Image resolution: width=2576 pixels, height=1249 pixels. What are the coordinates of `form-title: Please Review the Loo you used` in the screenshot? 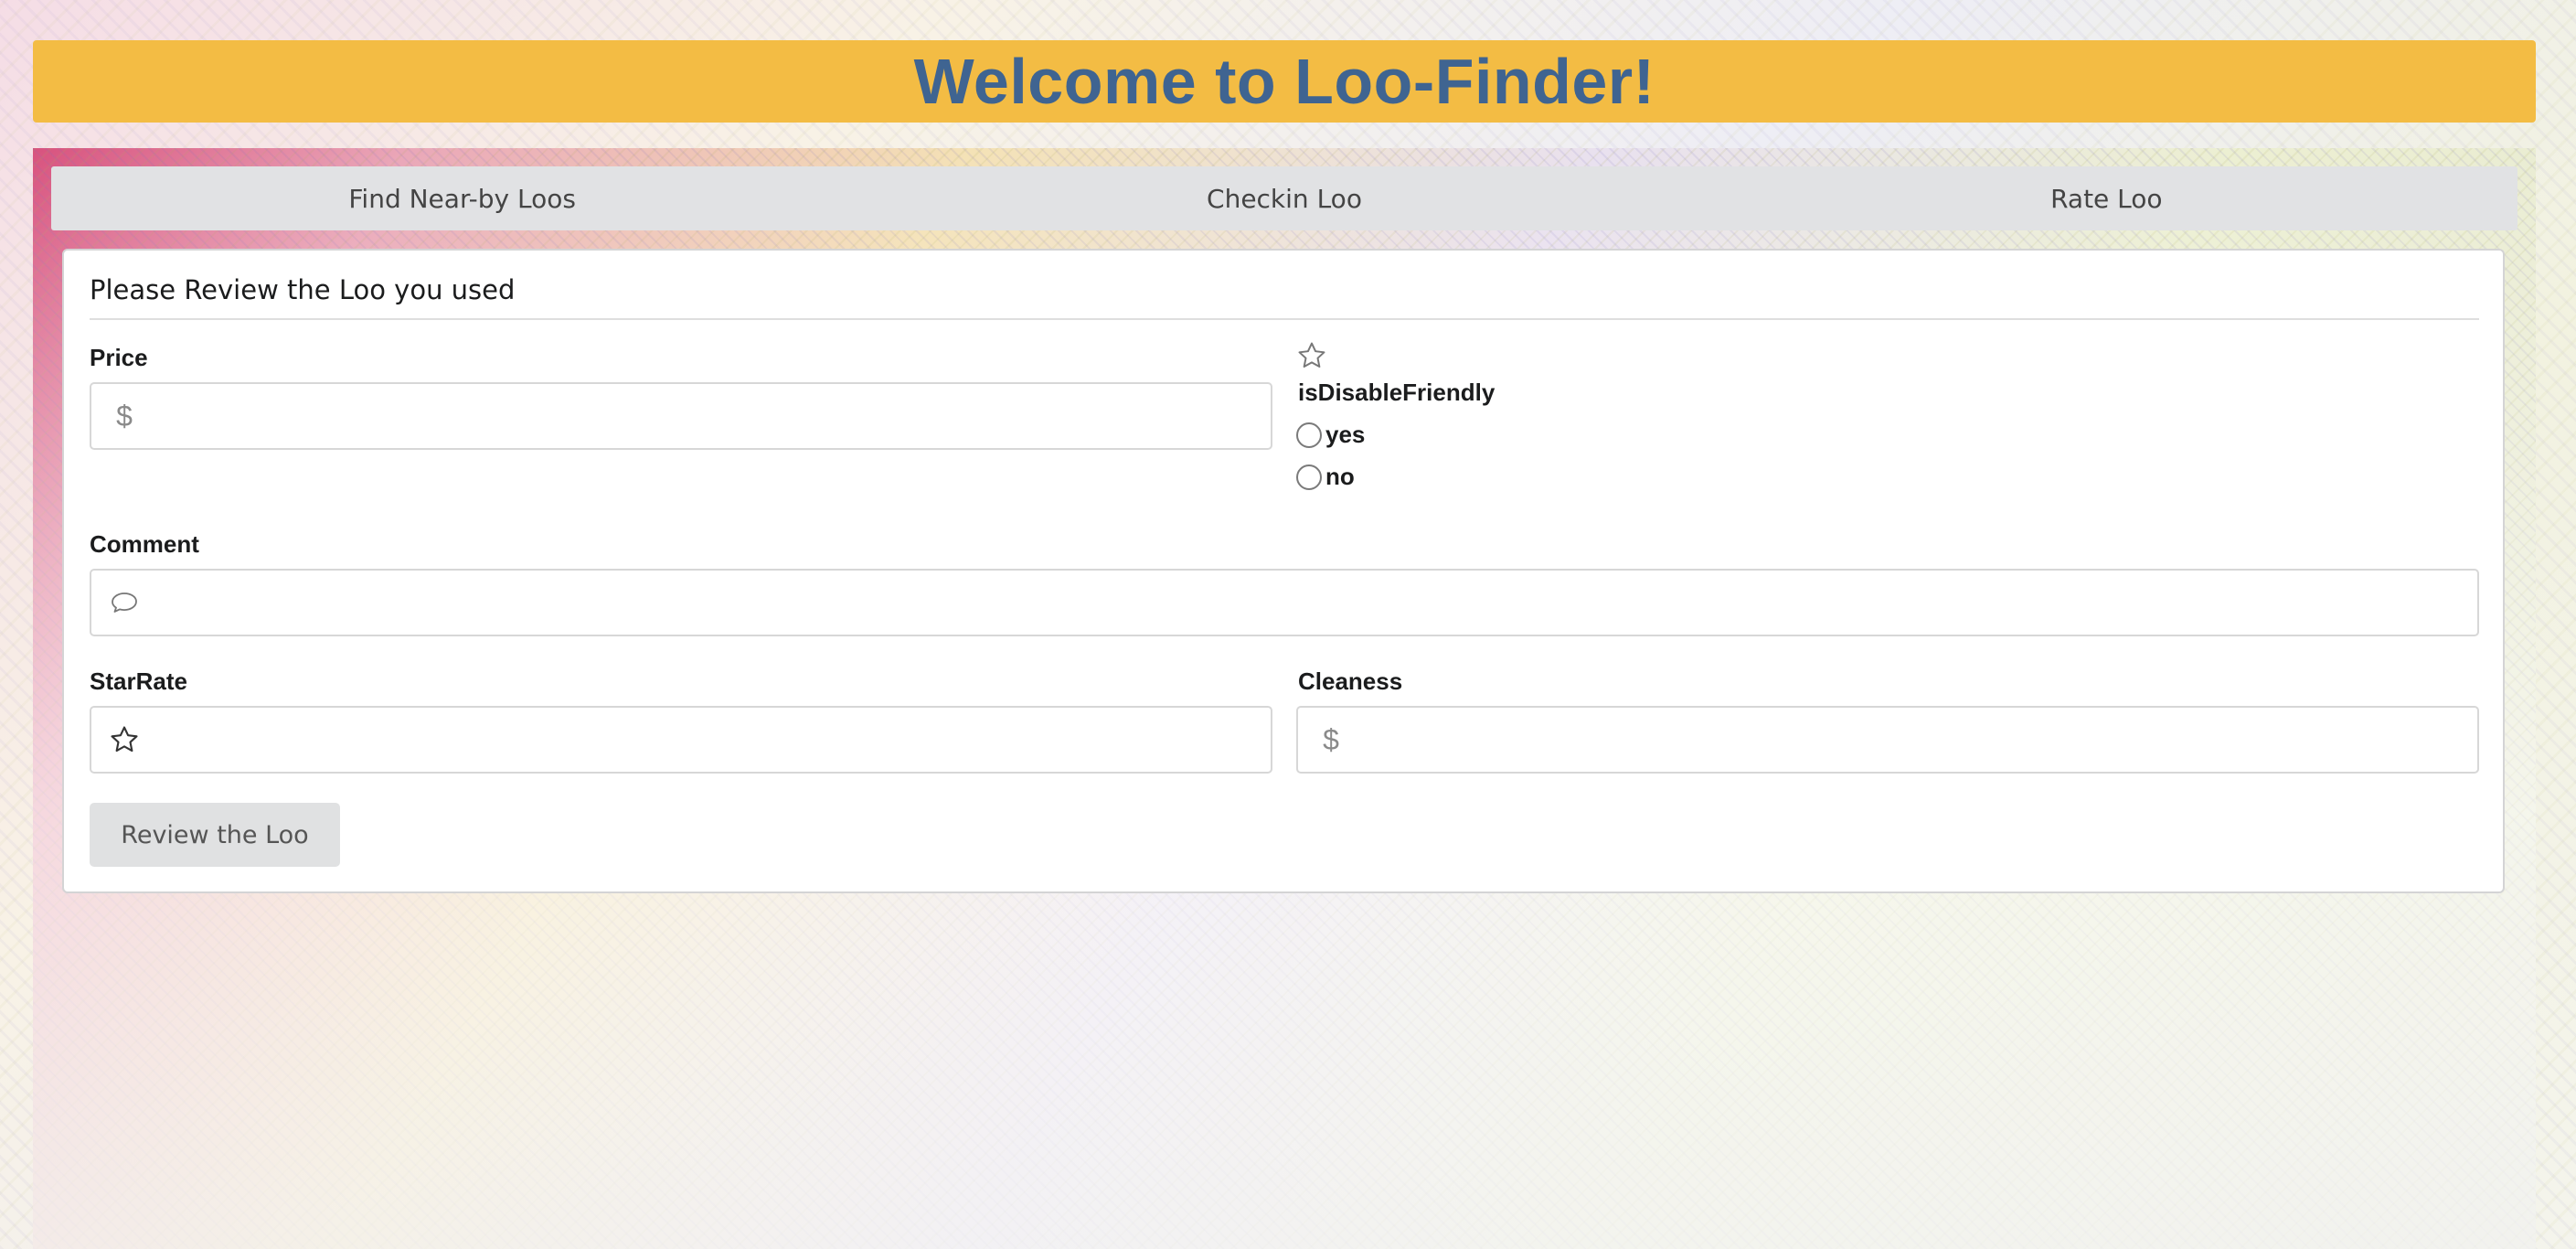 It's located at (1284, 297).